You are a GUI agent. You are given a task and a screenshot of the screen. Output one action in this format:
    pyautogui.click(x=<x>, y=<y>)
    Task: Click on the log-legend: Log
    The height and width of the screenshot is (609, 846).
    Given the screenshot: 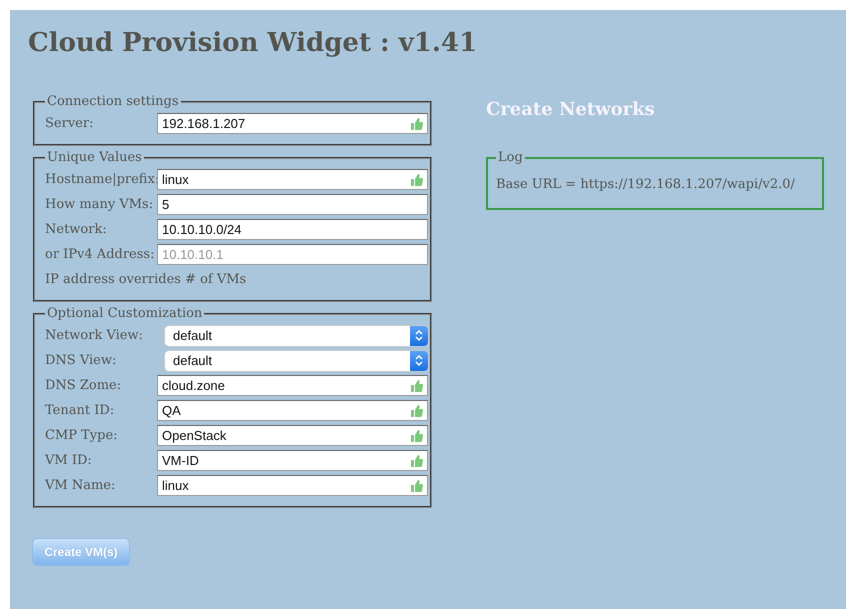 What is the action you would take?
    pyautogui.click(x=510, y=157)
    